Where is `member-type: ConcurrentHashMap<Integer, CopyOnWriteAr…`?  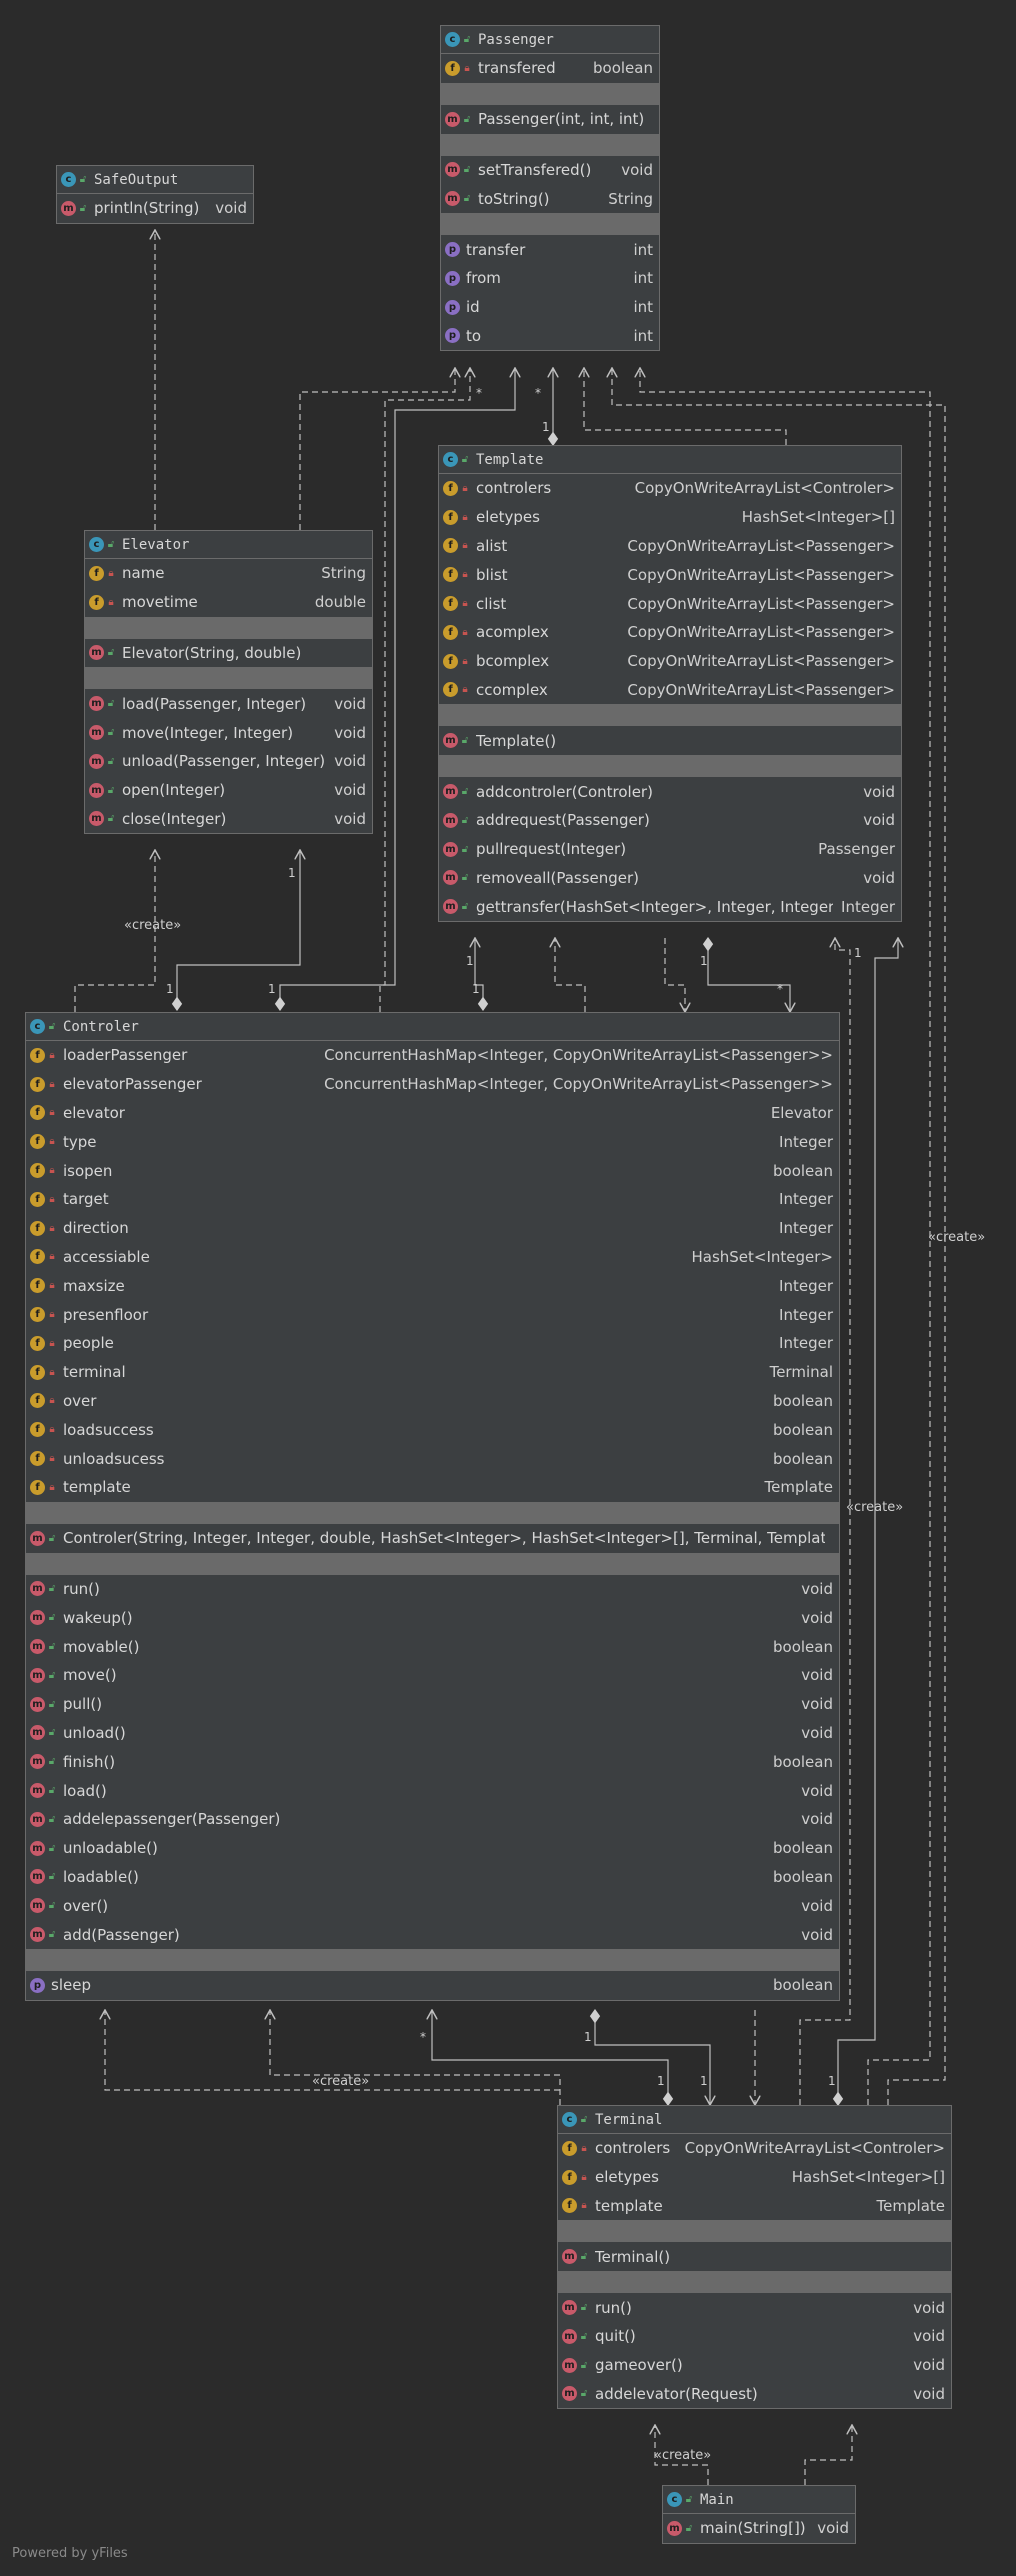
member-type: ConcurrentHashMap<Integer, CopyOnWriteAr… is located at coordinates (578, 1055).